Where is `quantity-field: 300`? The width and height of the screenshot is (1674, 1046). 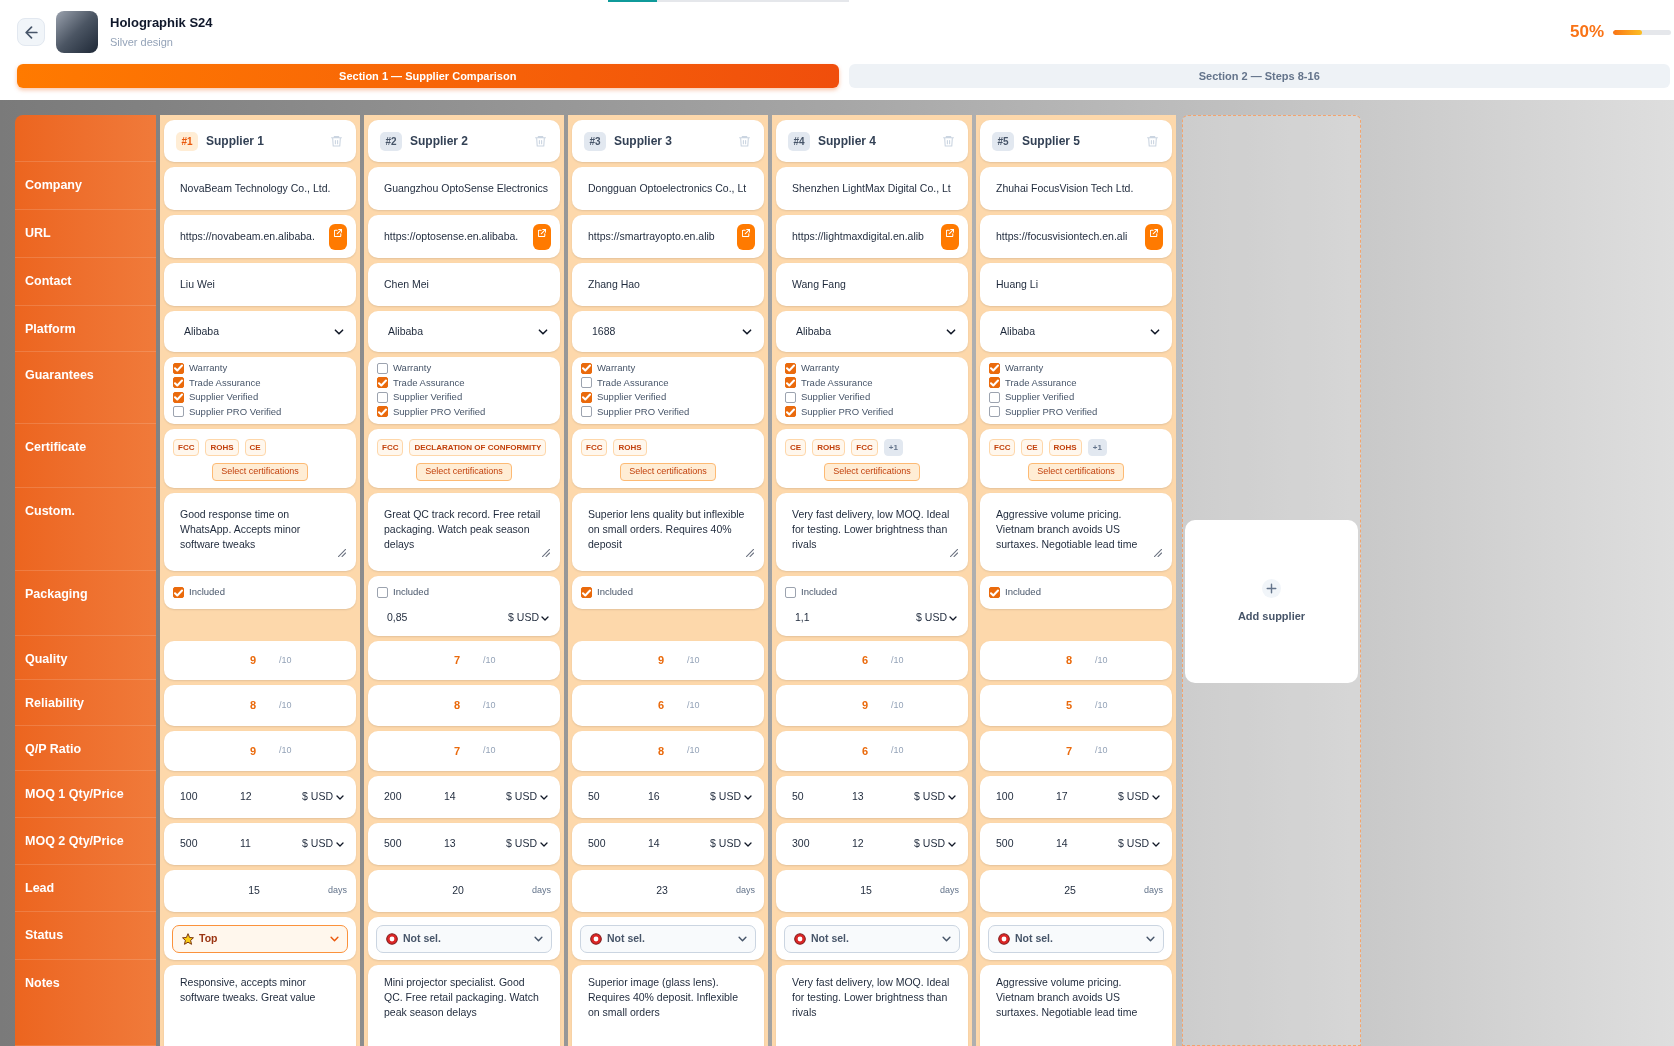 quantity-field: 300 is located at coordinates (822, 844).